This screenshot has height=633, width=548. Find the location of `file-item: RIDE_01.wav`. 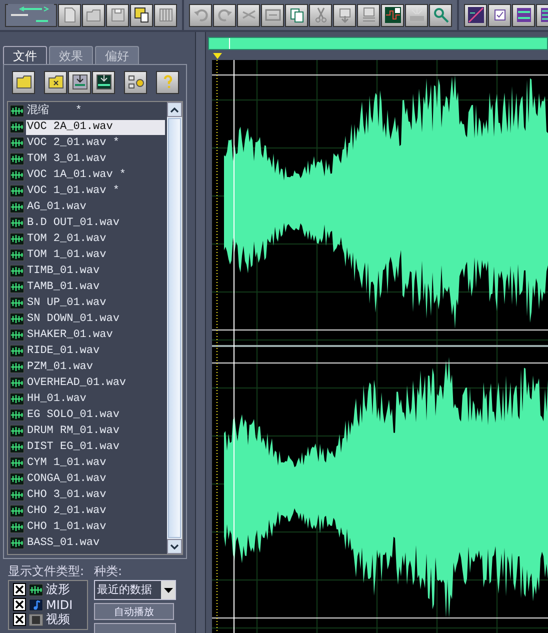

file-item: RIDE_01.wav is located at coordinates (63, 351).